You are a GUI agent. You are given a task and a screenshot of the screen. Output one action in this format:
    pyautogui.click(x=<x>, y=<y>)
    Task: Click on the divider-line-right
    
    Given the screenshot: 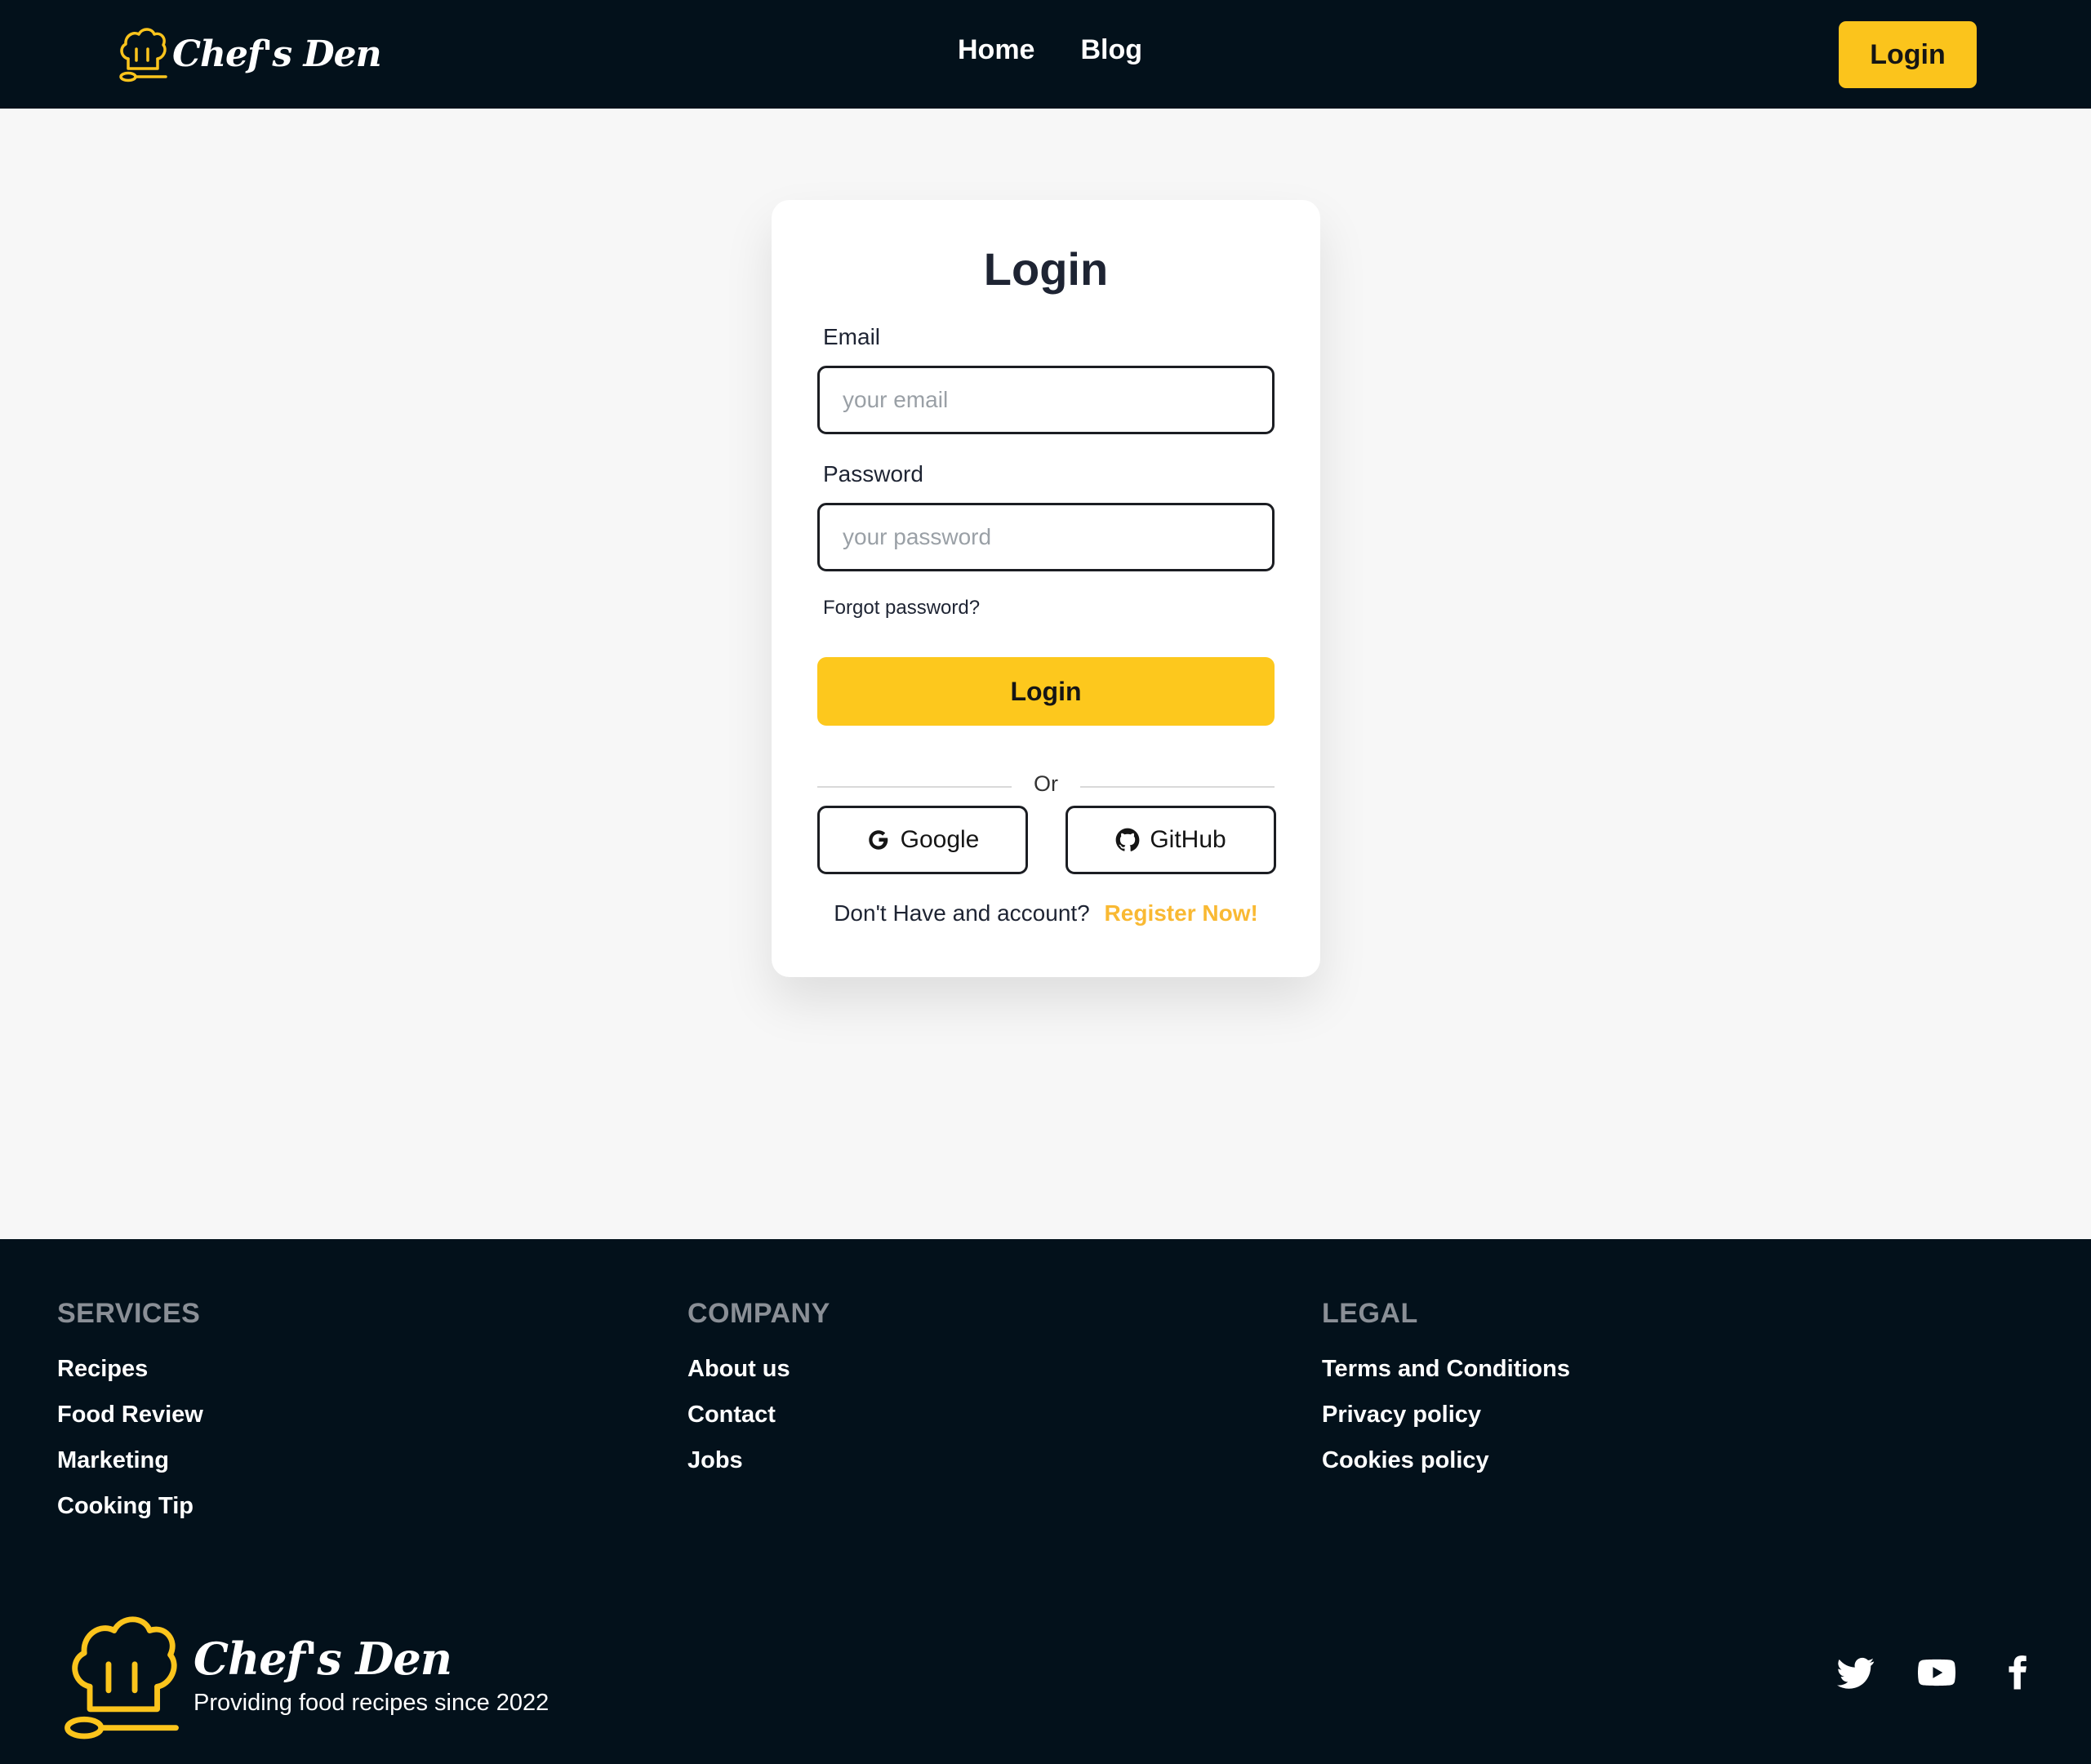 What is the action you would take?
    pyautogui.click(x=1177, y=787)
    